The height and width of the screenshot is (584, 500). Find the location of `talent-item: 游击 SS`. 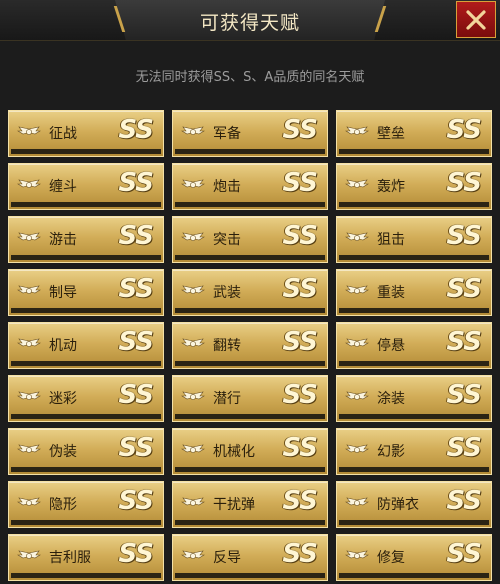

talent-item: 游击 SS is located at coordinates (86, 239).